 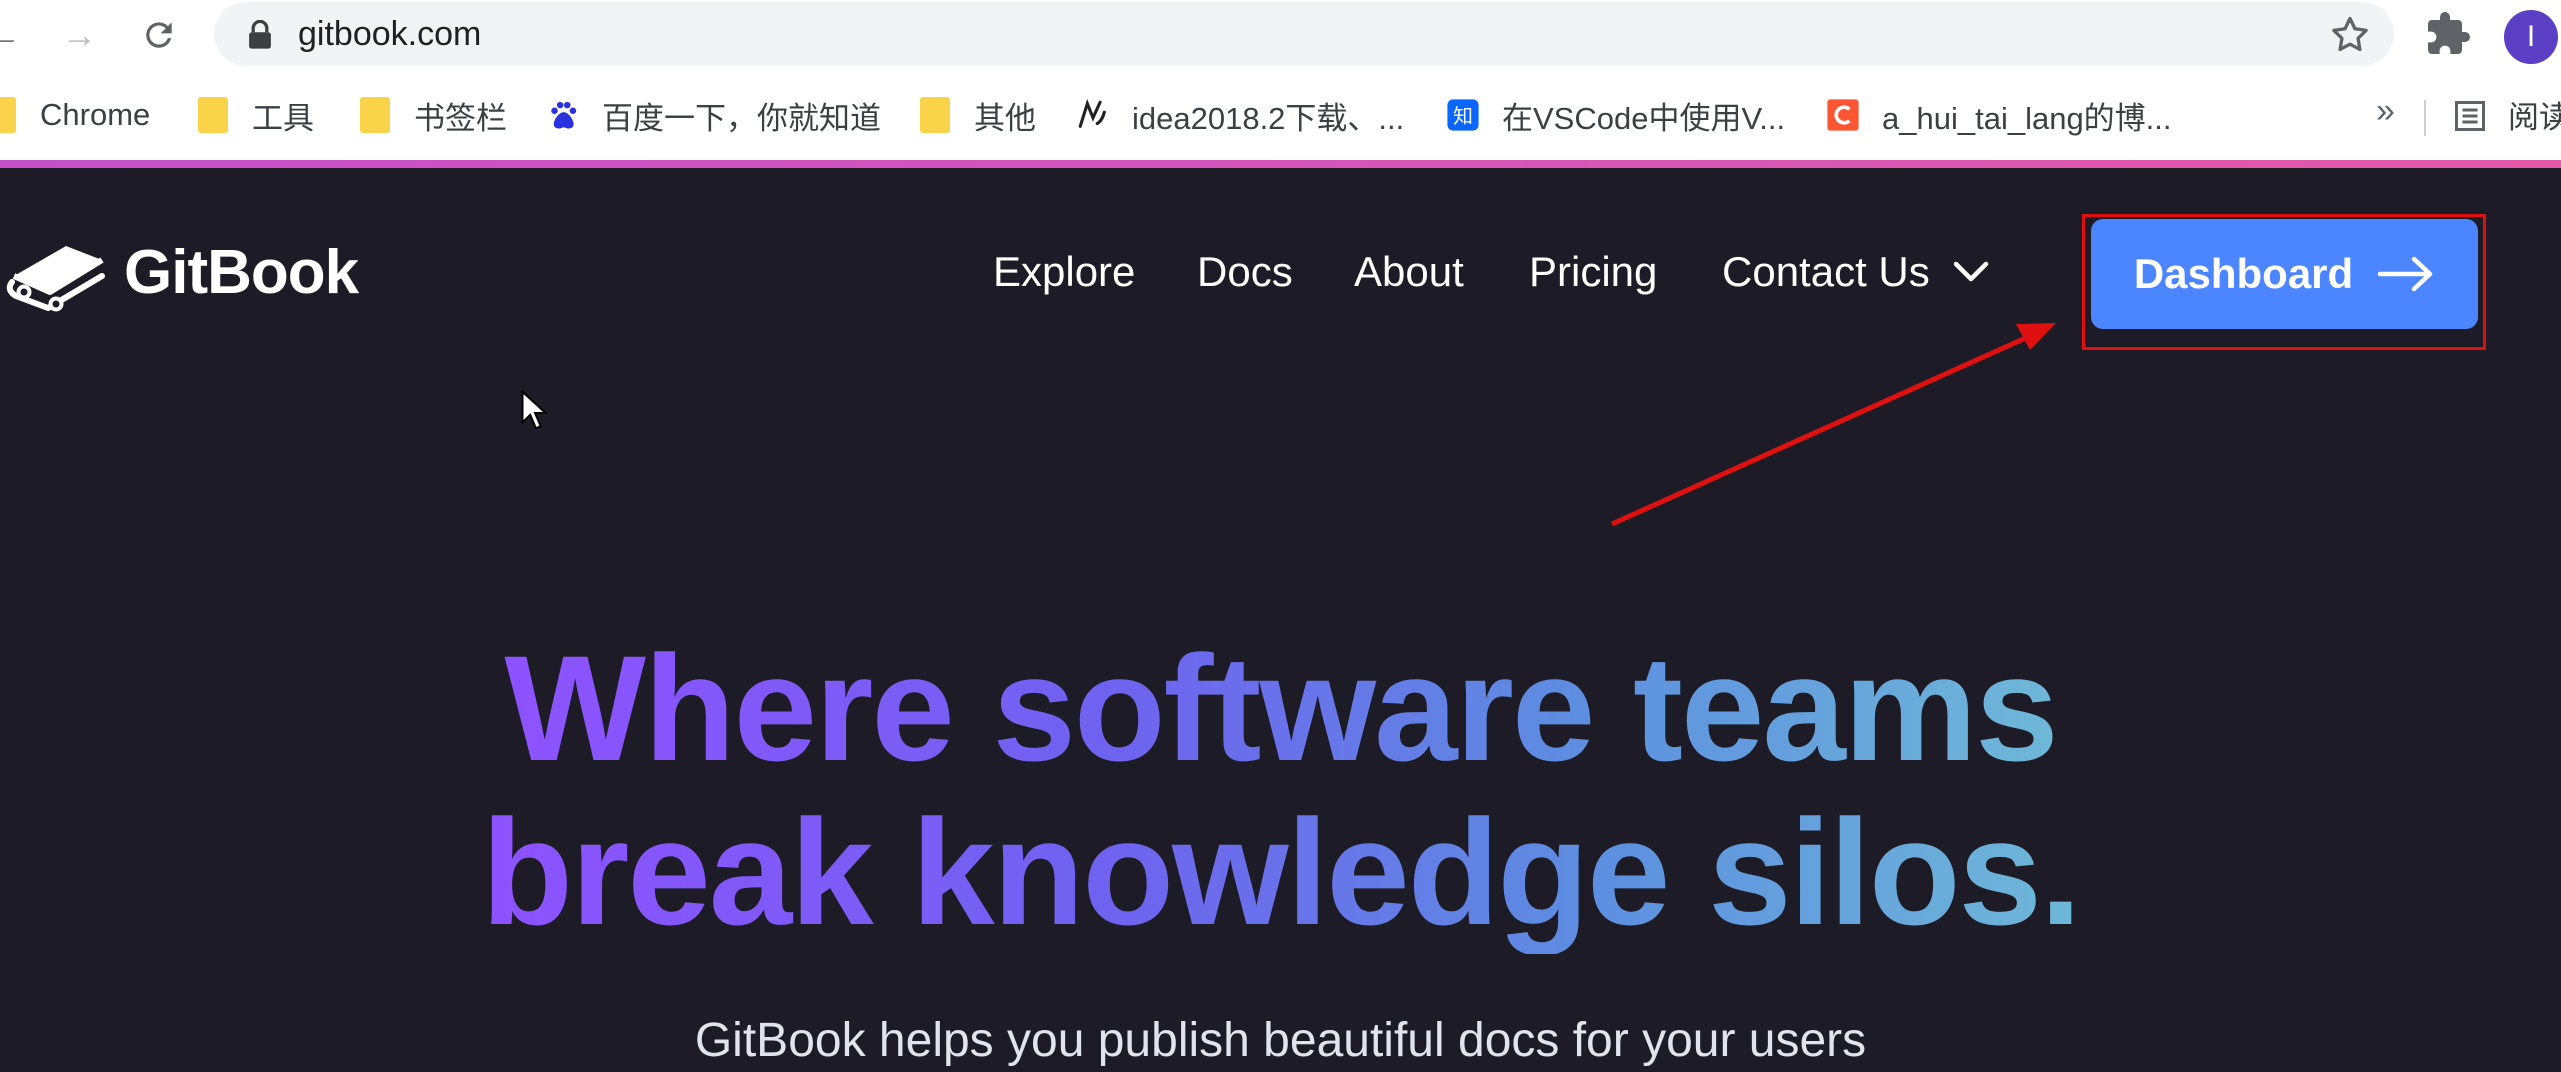 I want to click on bookmark-item: 其他, so click(x=978, y=115).